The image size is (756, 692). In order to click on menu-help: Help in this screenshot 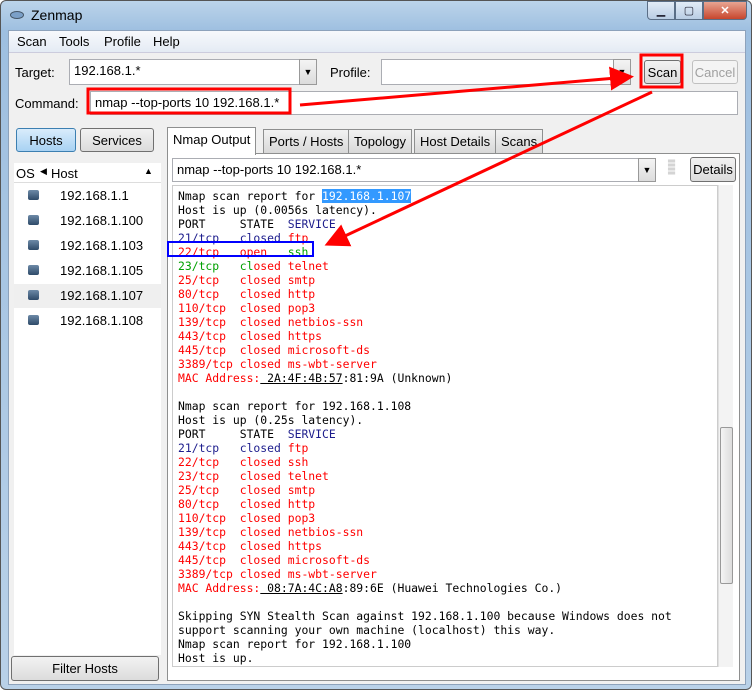, I will do `click(166, 41)`.